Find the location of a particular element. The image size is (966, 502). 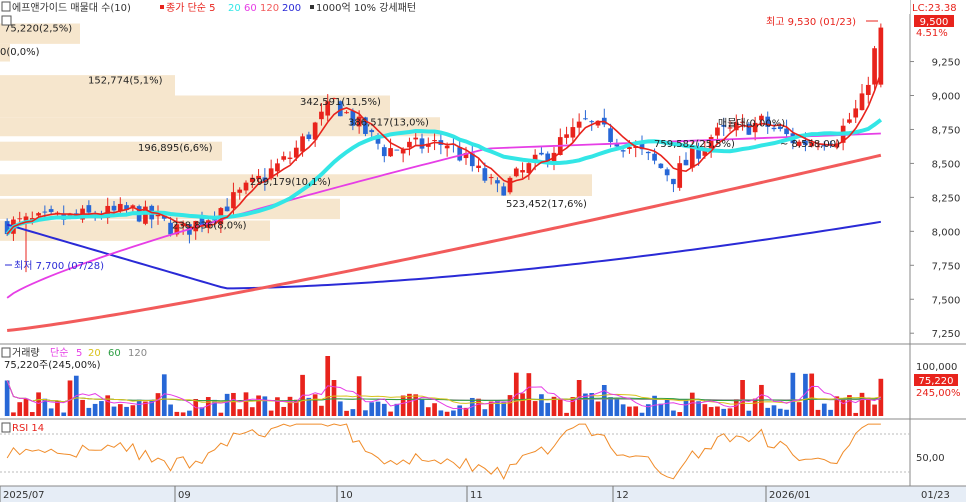

y-tick-label: 7,500 is located at coordinates (946, 300).